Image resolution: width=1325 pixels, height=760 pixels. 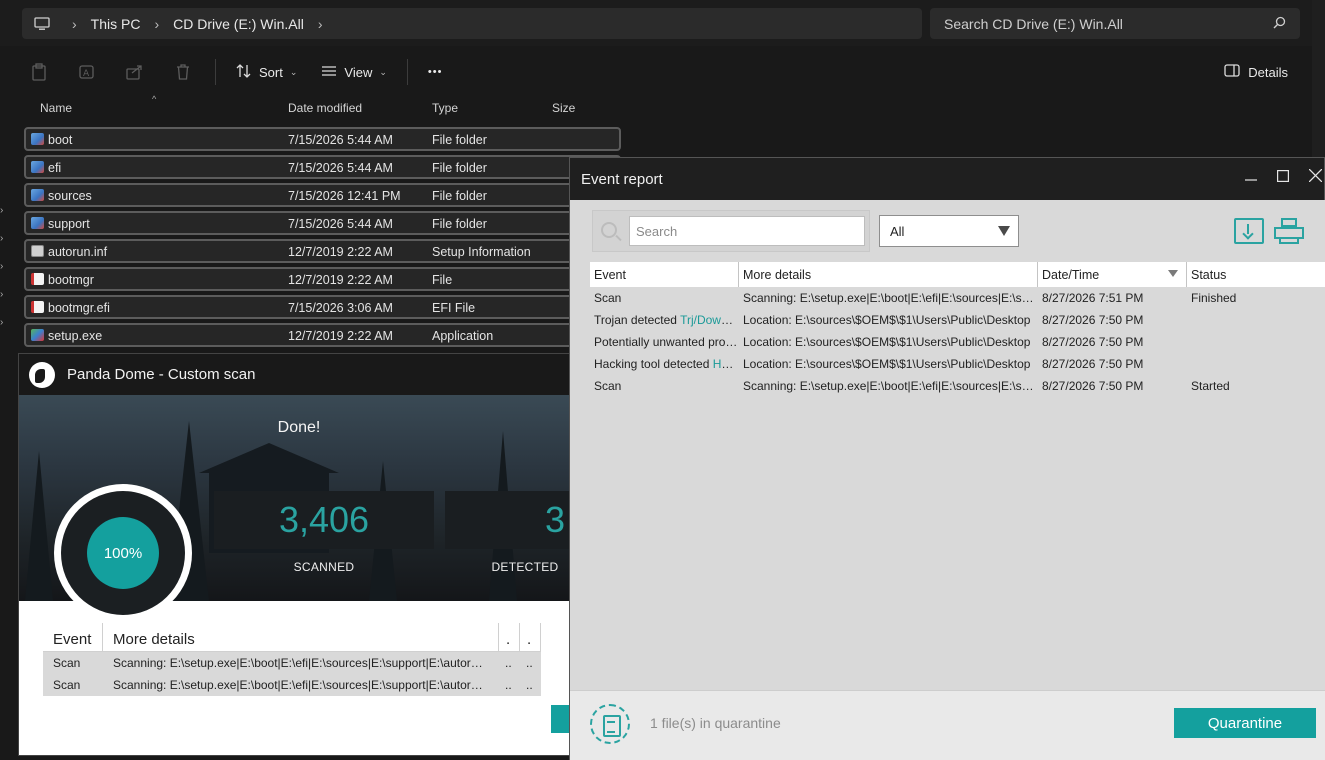 What do you see at coordinates (747, 231) in the screenshot?
I see `event-search-input` at bounding box center [747, 231].